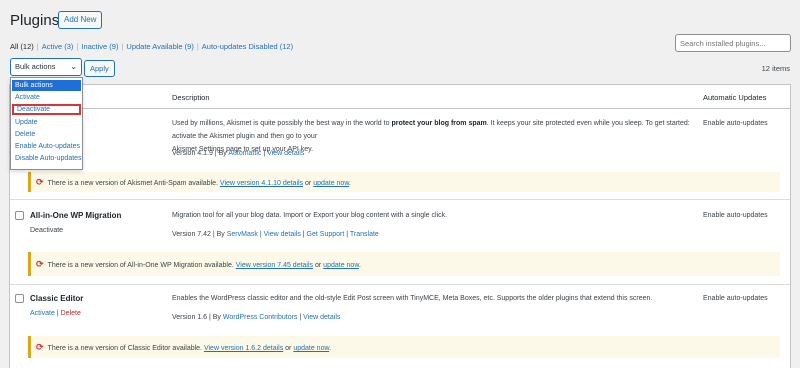 This screenshot has width=800, height=368. Describe the element at coordinates (55, 313) in the screenshot. I see `plugin-actions: Activate | Delete` at that location.